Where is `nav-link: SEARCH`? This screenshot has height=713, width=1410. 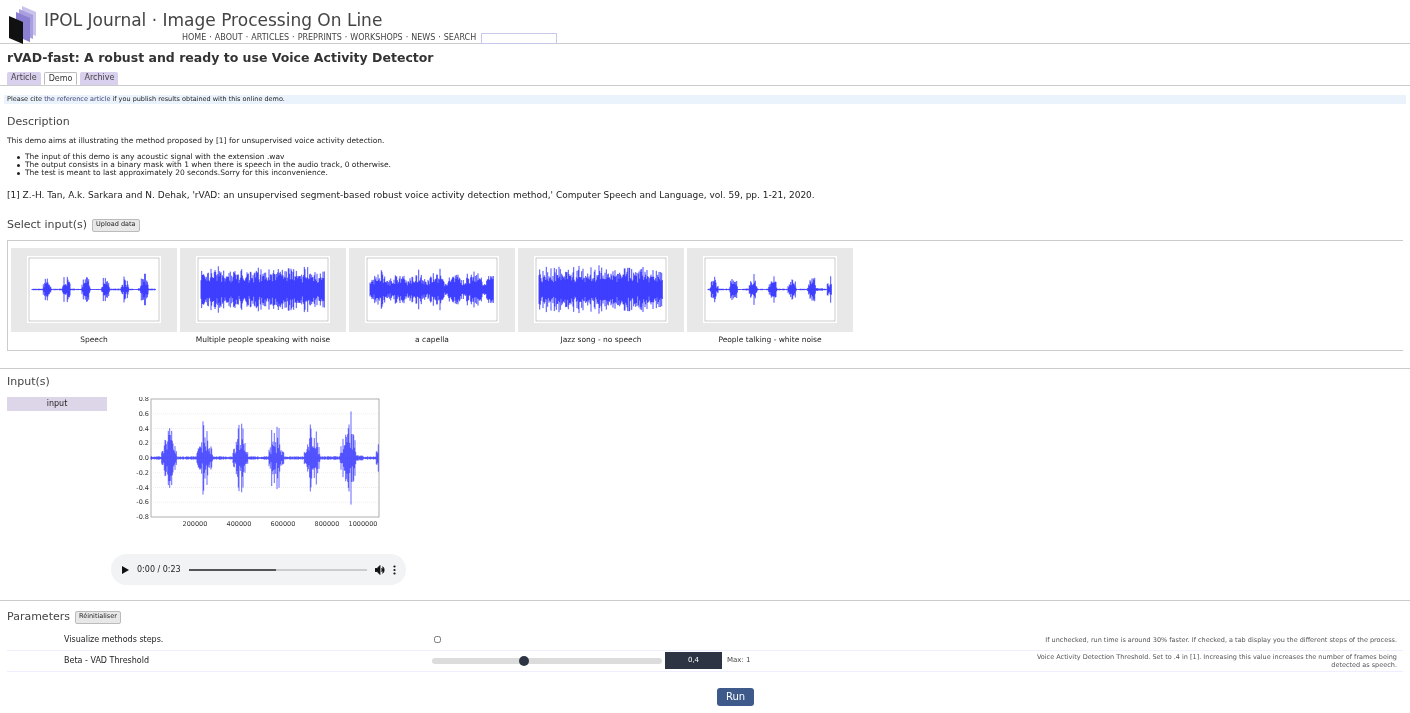 nav-link: SEARCH is located at coordinates (460, 38).